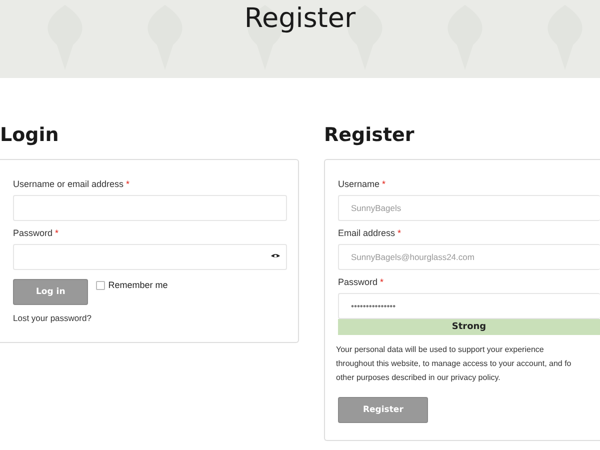 This screenshot has height=450, width=600. What do you see at coordinates (30, 135) in the screenshot?
I see `section-heading: Login` at bounding box center [30, 135].